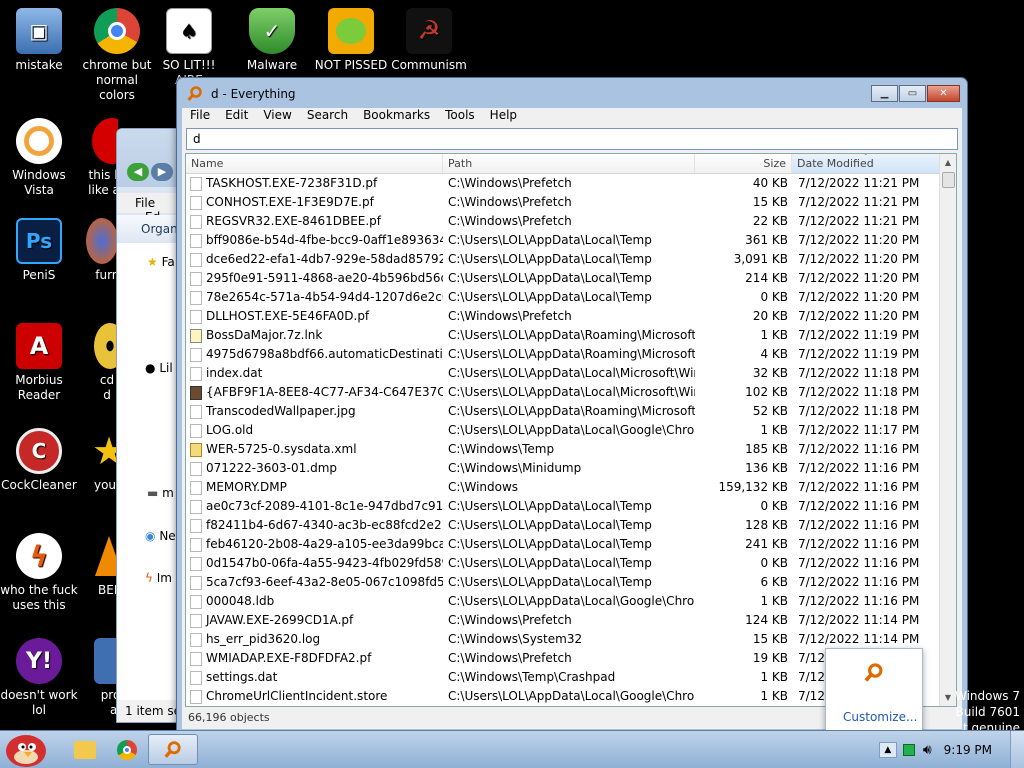  Describe the element at coordinates (948, 162) in the screenshot. I see `scroll-up-icon: ▲` at that location.